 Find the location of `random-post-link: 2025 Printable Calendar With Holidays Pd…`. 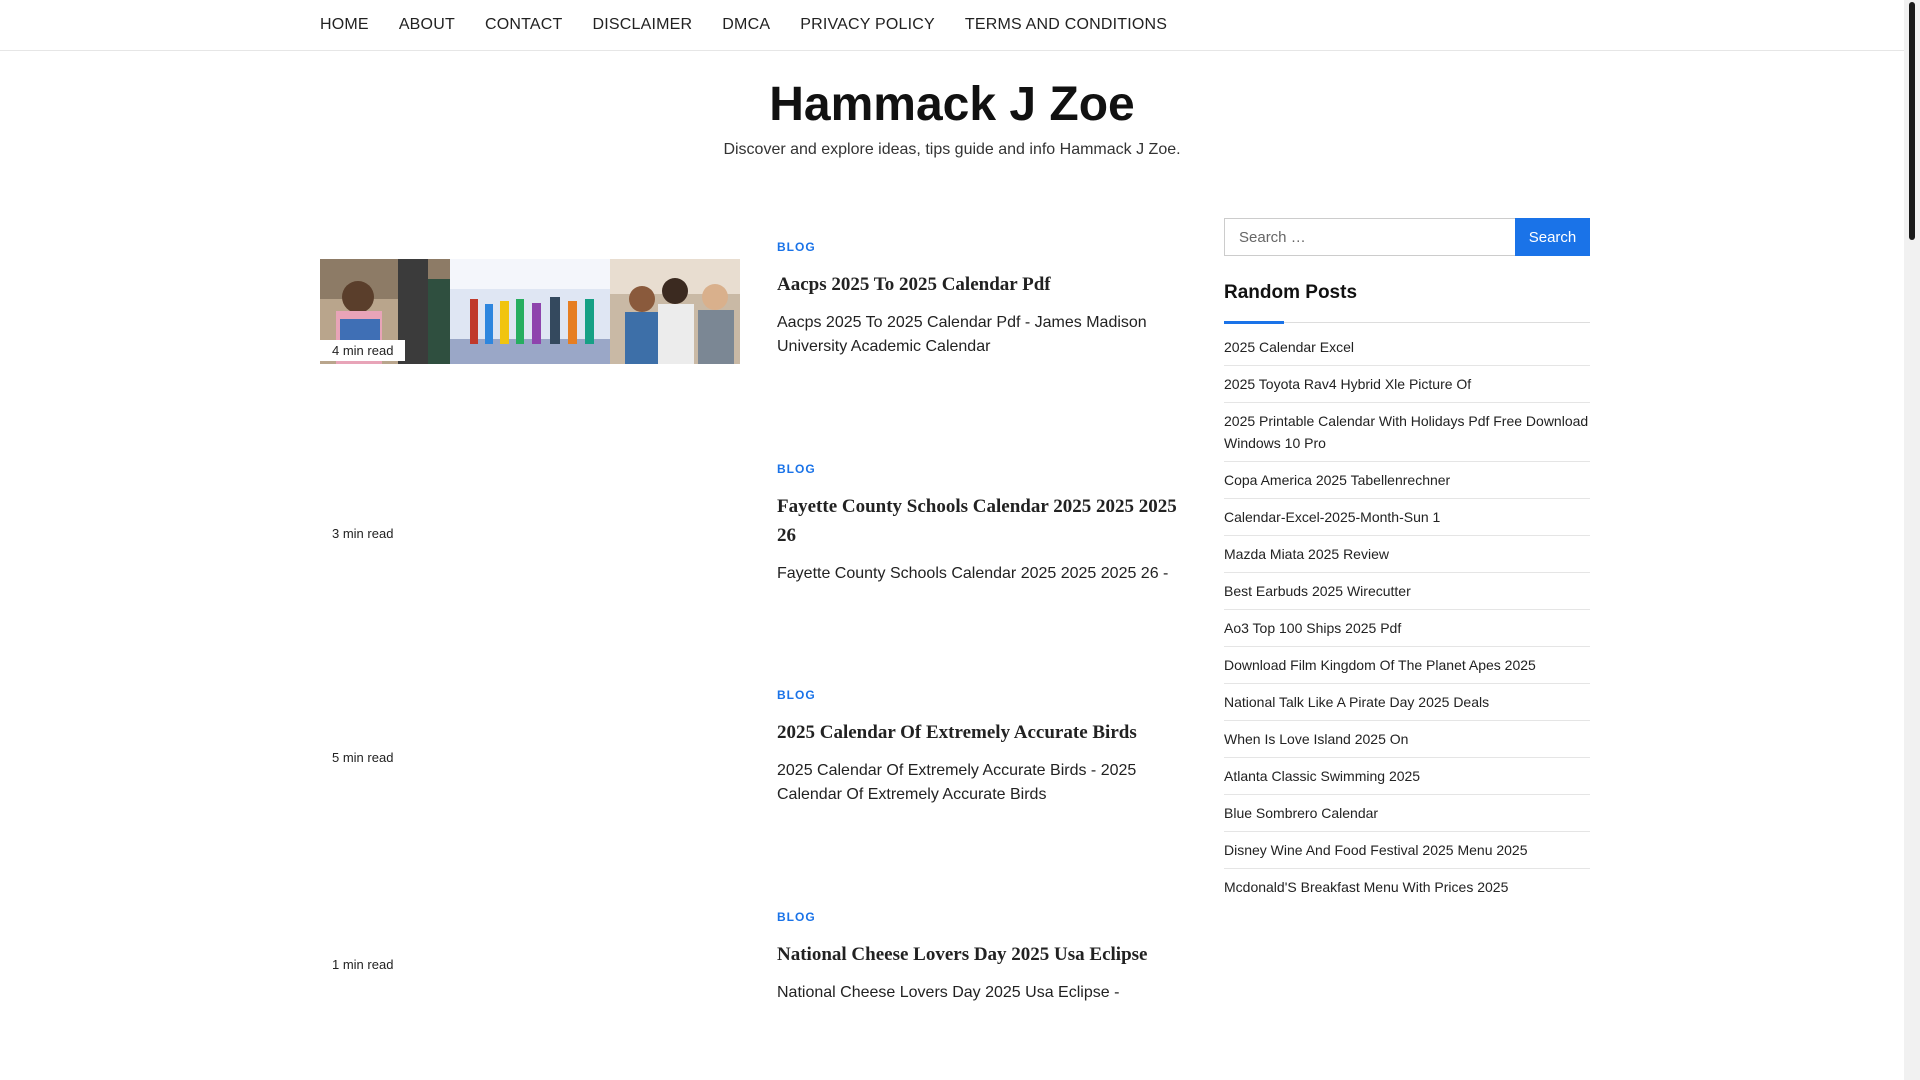

random-post-link: 2025 Printable Calendar With Holidays Pd… is located at coordinates (1407, 432).